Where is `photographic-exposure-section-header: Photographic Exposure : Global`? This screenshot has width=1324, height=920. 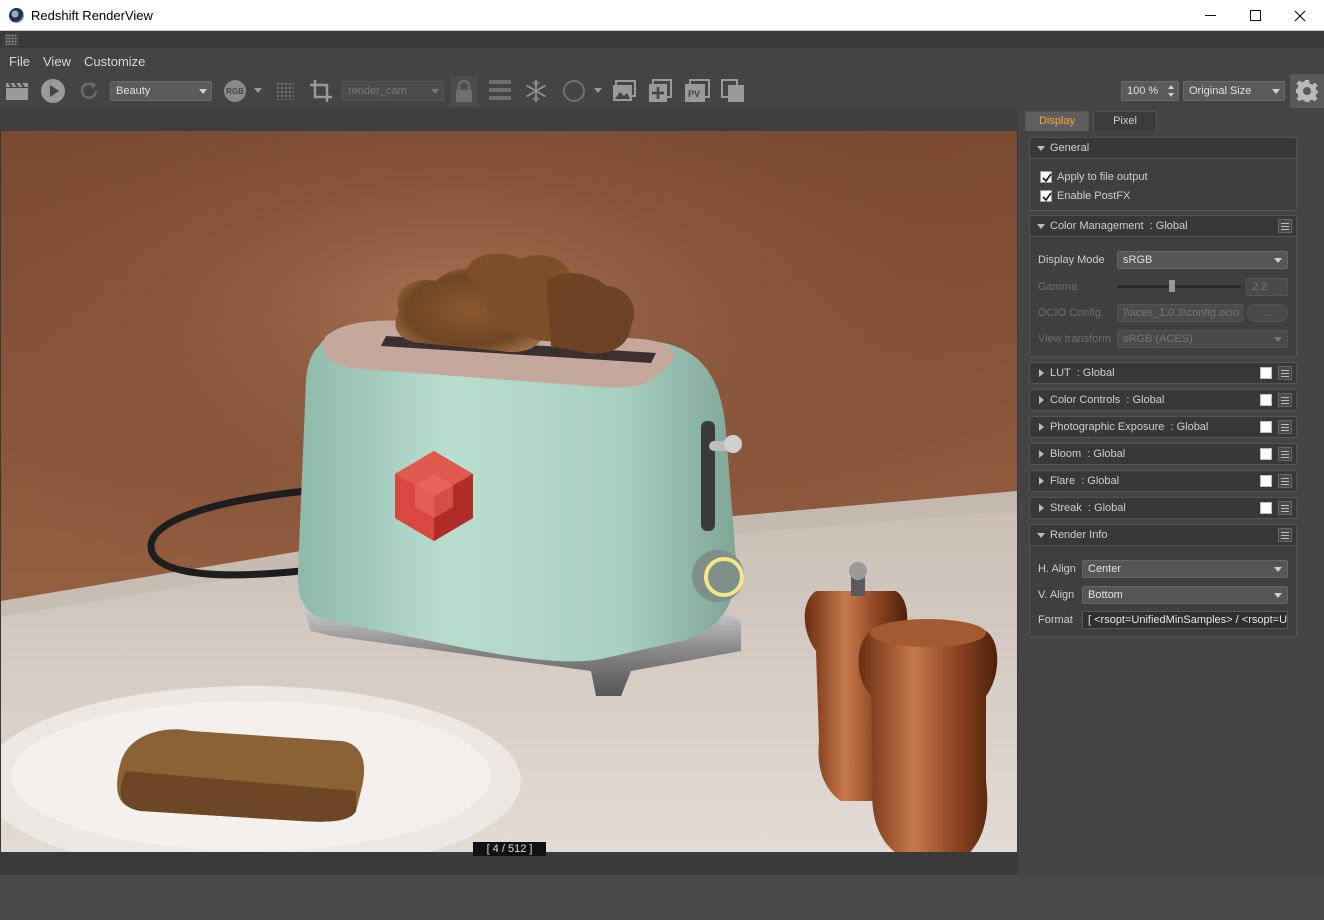
photographic-exposure-section-header: Photographic Exposure : Global is located at coordinates (1163, 427).